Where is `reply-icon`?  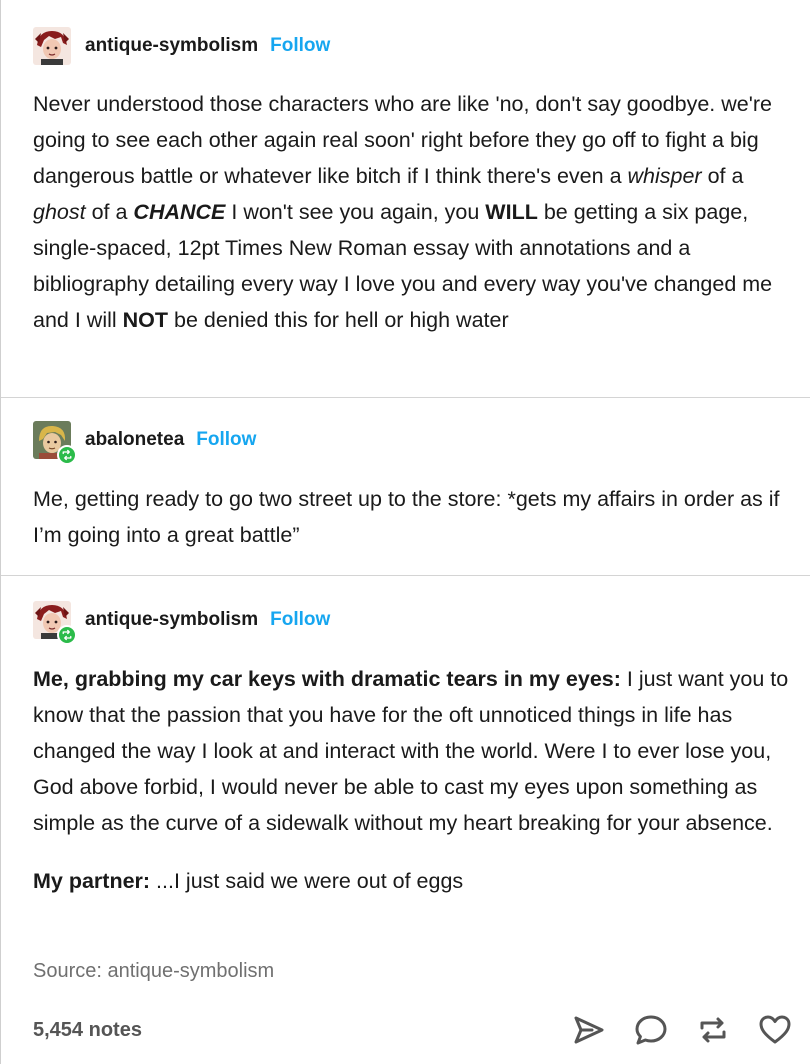
reply-icon is located at coordinates (651, 1030).